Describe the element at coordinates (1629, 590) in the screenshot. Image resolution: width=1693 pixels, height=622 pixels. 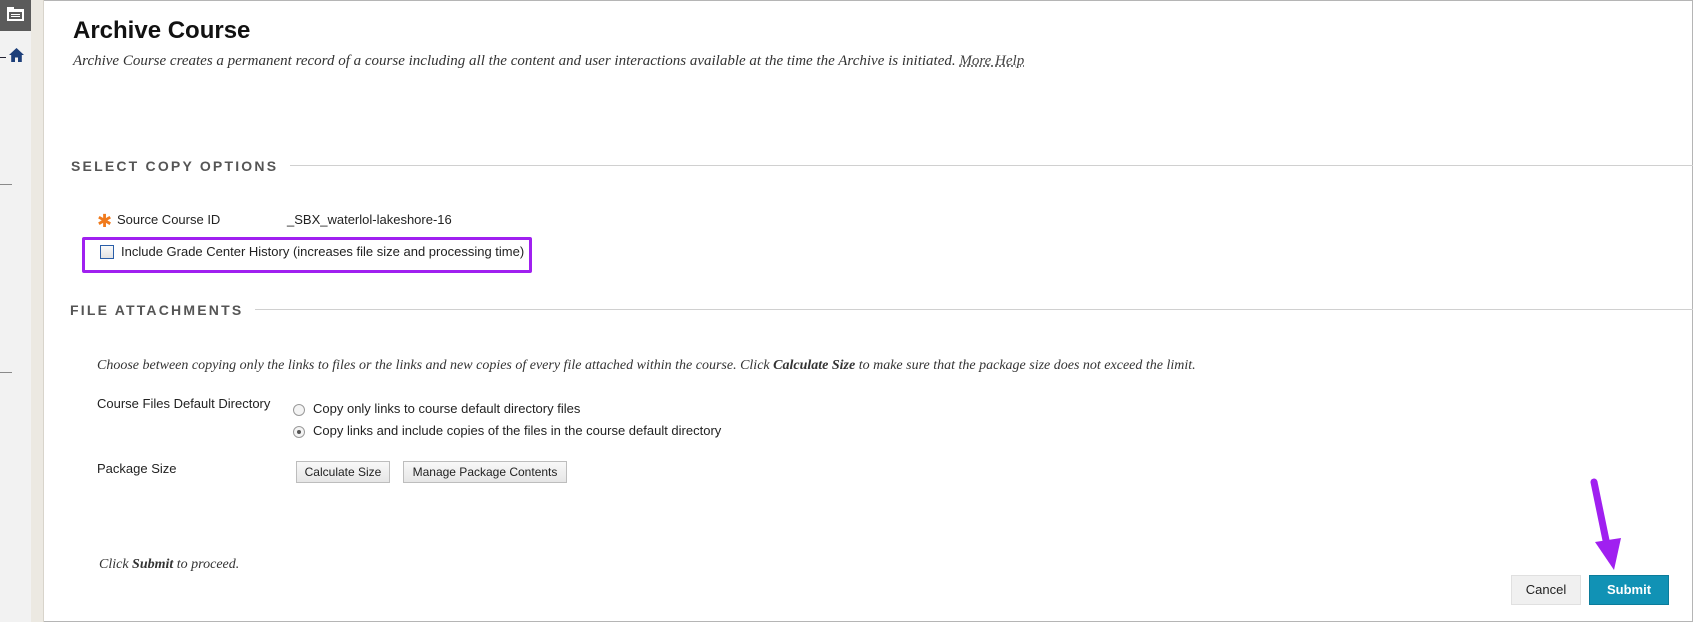
I see `submit-button: Submit` at that location.